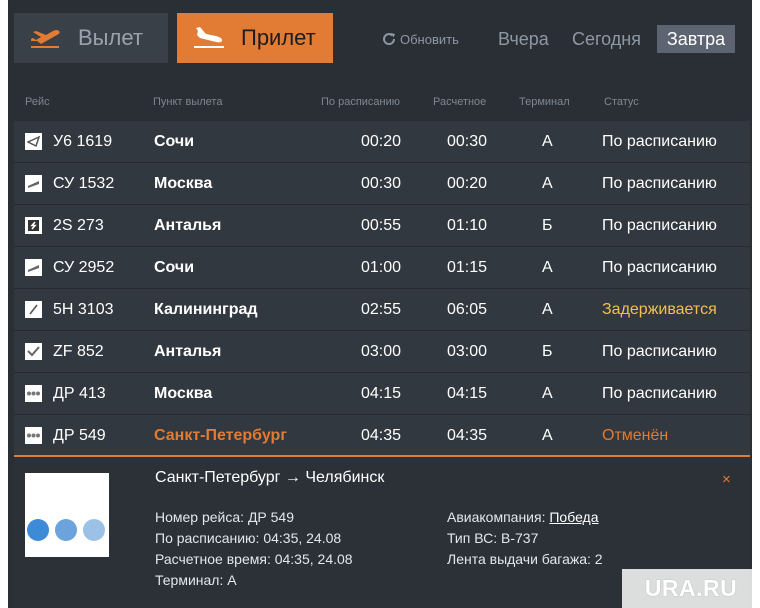  What do you see at coordinates (525, 559) in the screenshot?
I see `detail-baggage: Лента выдачи багажа: 2` at bounding box center [525, 559].